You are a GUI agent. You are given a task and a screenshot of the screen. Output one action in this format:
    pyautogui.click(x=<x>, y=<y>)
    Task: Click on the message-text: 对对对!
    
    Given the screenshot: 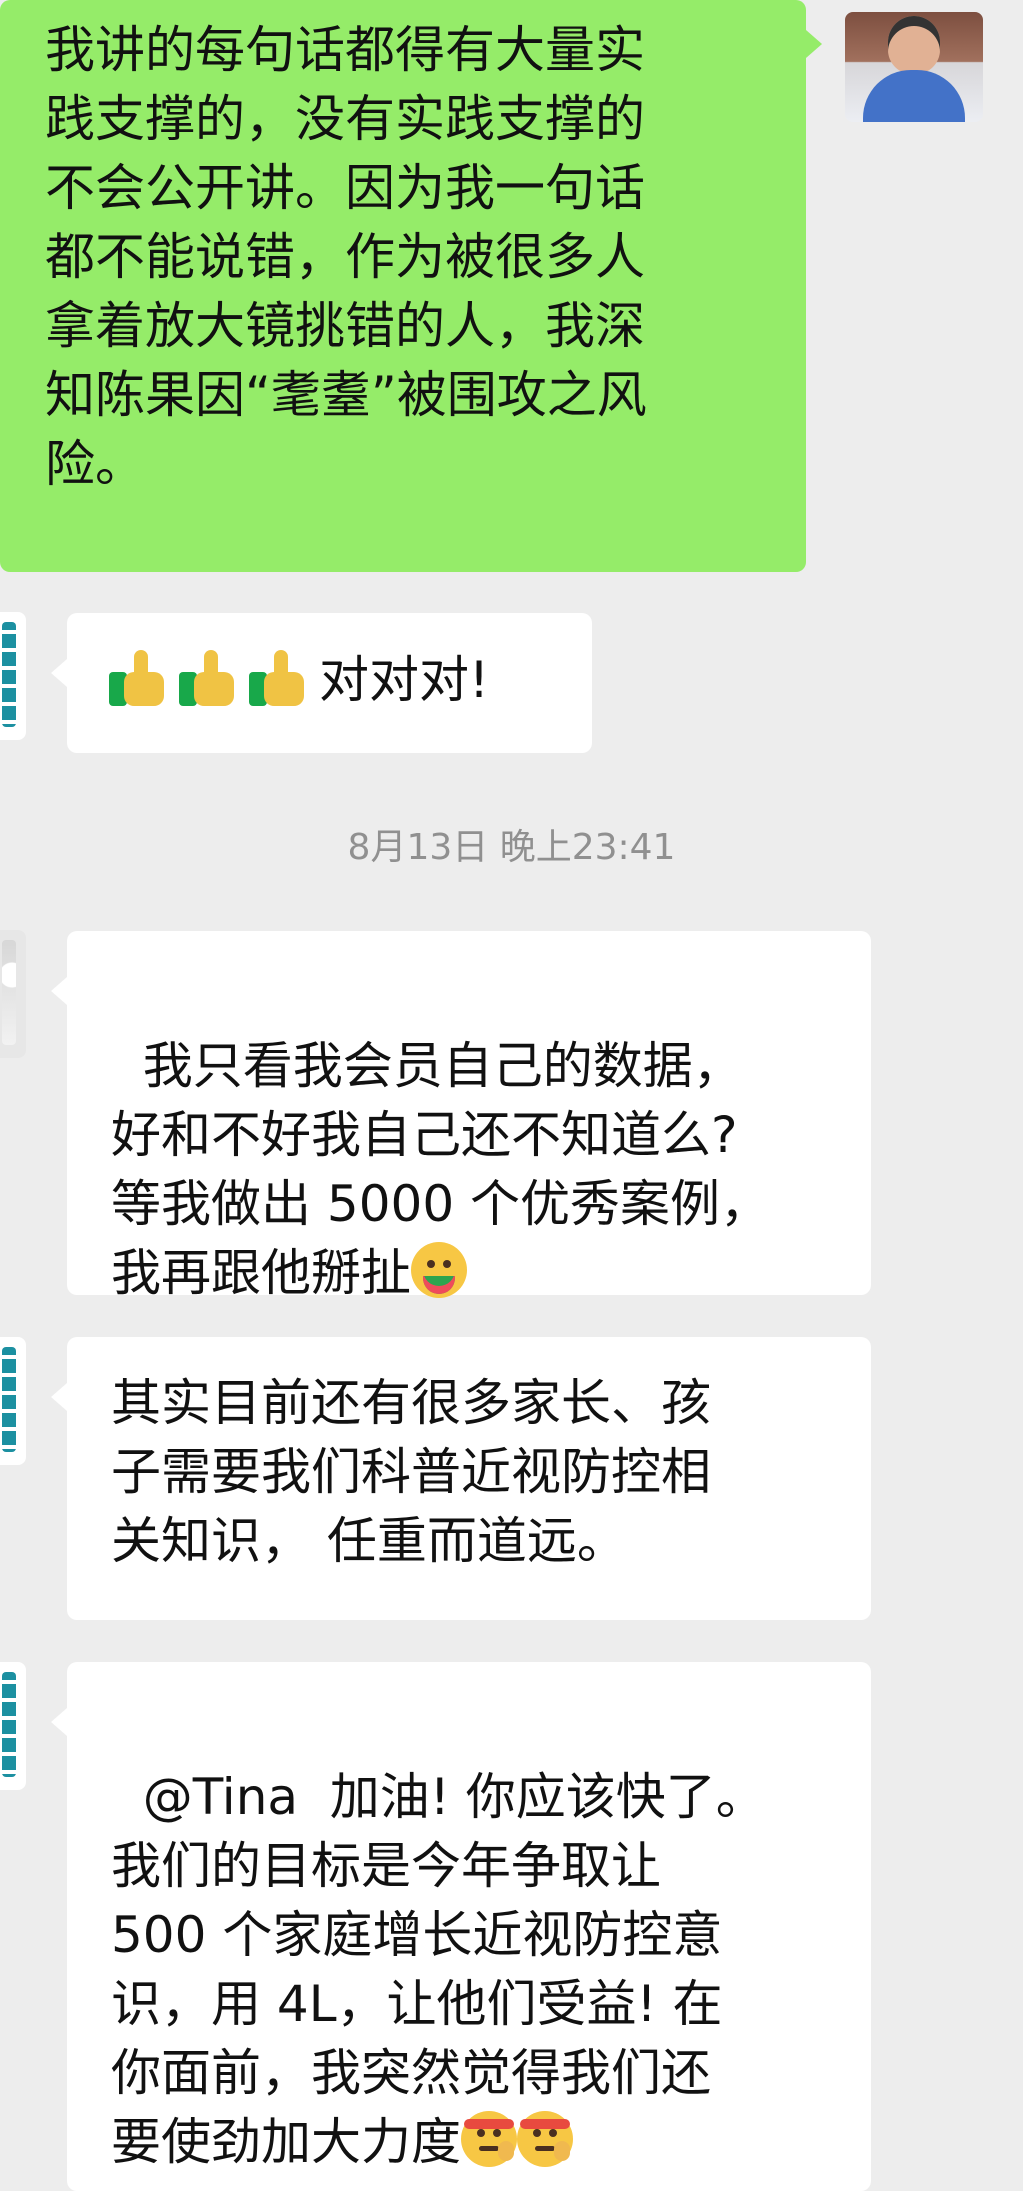 What is the action you would take?
    pyautogui.click(x=404, y=680)
    